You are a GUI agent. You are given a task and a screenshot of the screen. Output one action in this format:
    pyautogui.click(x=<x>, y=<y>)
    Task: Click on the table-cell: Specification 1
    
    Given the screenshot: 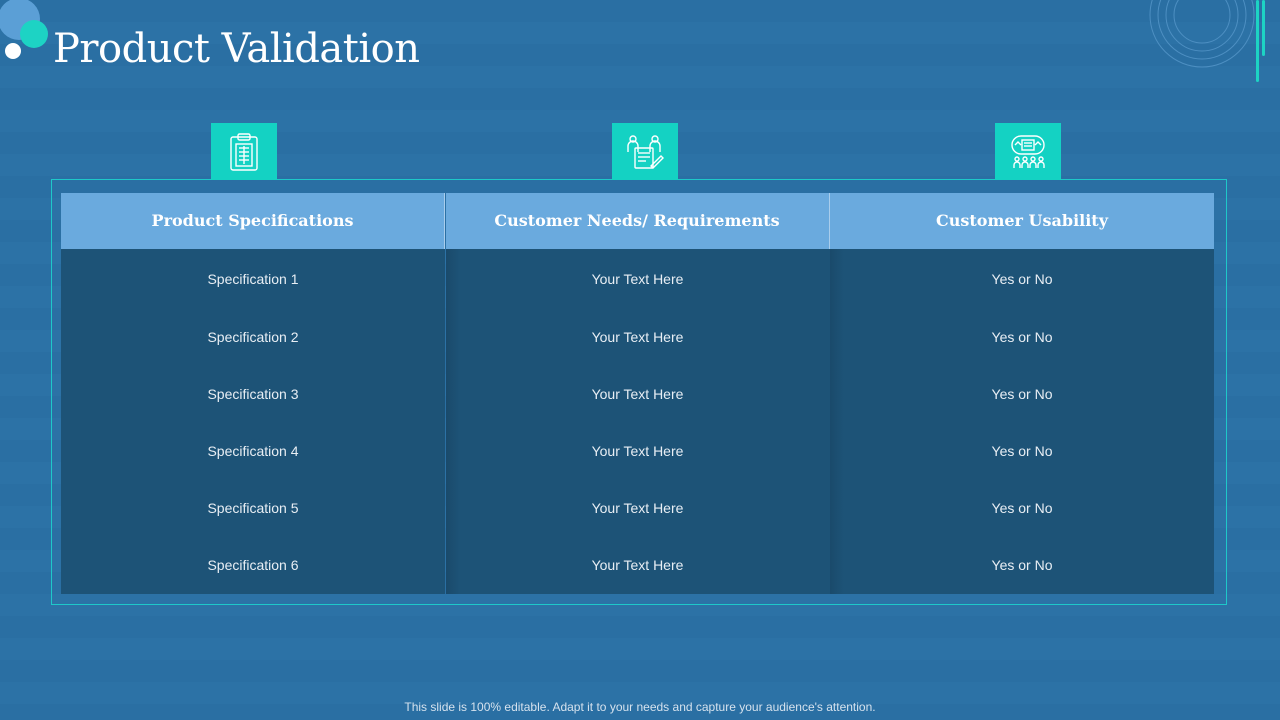 What is the action you would take?
    pyautogui.click(x=253, y=279)
    